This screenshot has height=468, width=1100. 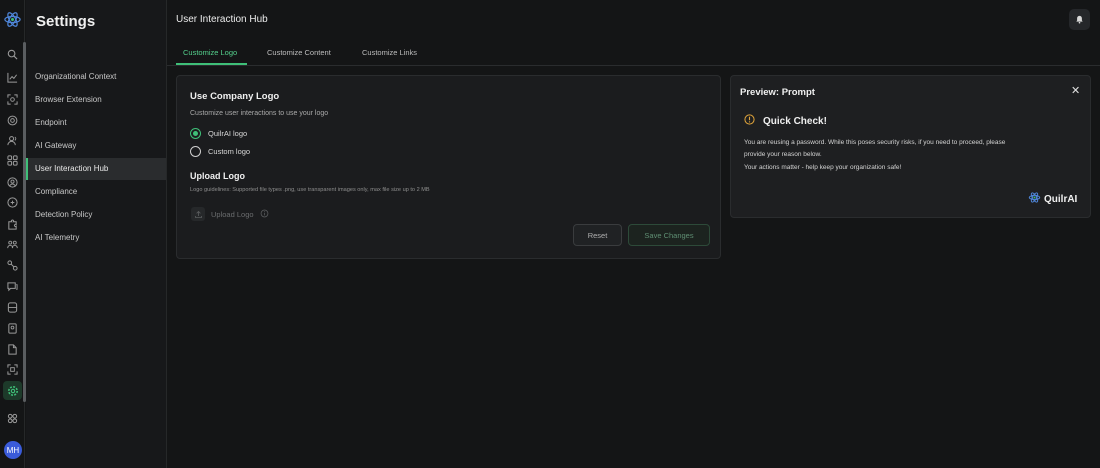 What do you see at coordinates (12, 244) in the screenshot?
I see `team-icon` at bounding box center [12, 244].